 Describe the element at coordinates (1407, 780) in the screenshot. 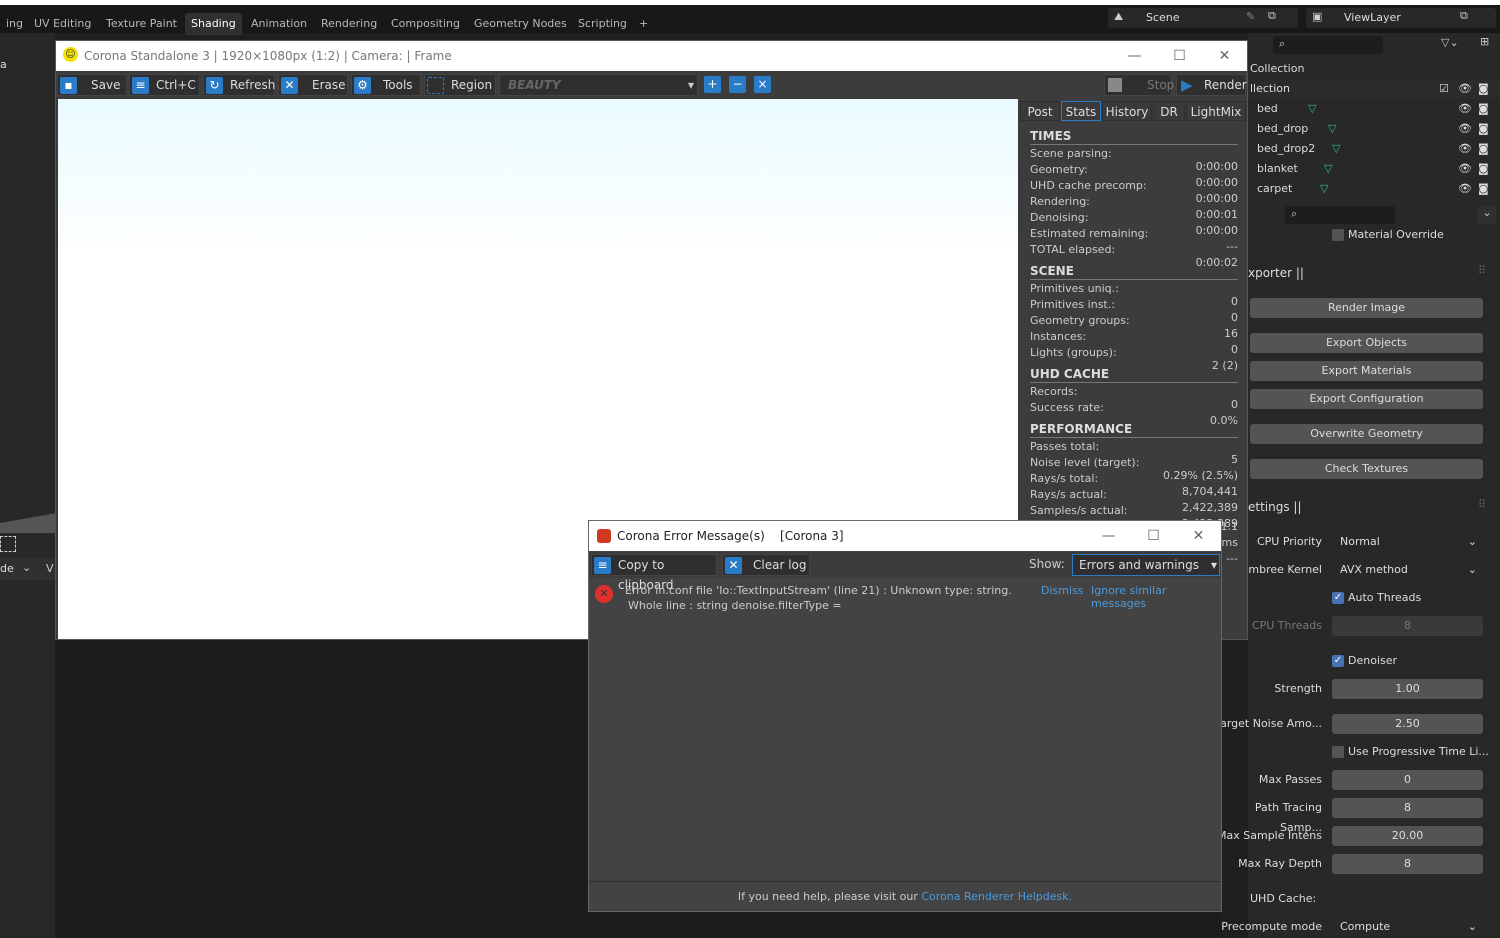

I see `max-passes-field: 0` at that location.